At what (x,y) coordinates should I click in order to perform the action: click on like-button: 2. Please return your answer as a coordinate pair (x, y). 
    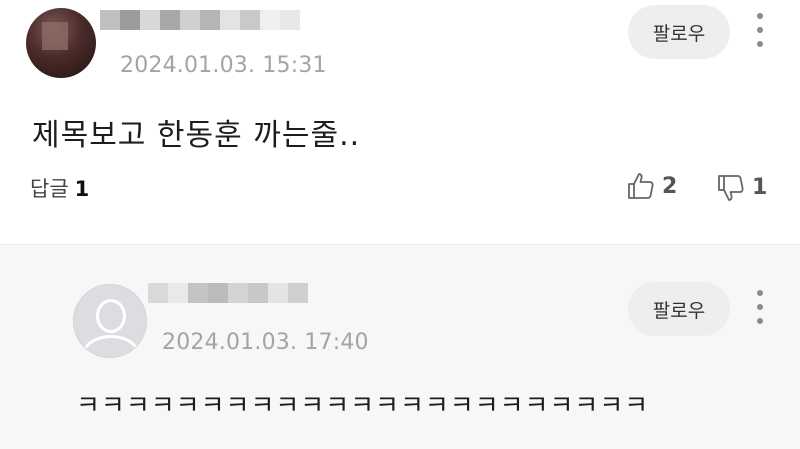
    Looking at the image, I should click on (651, 186).